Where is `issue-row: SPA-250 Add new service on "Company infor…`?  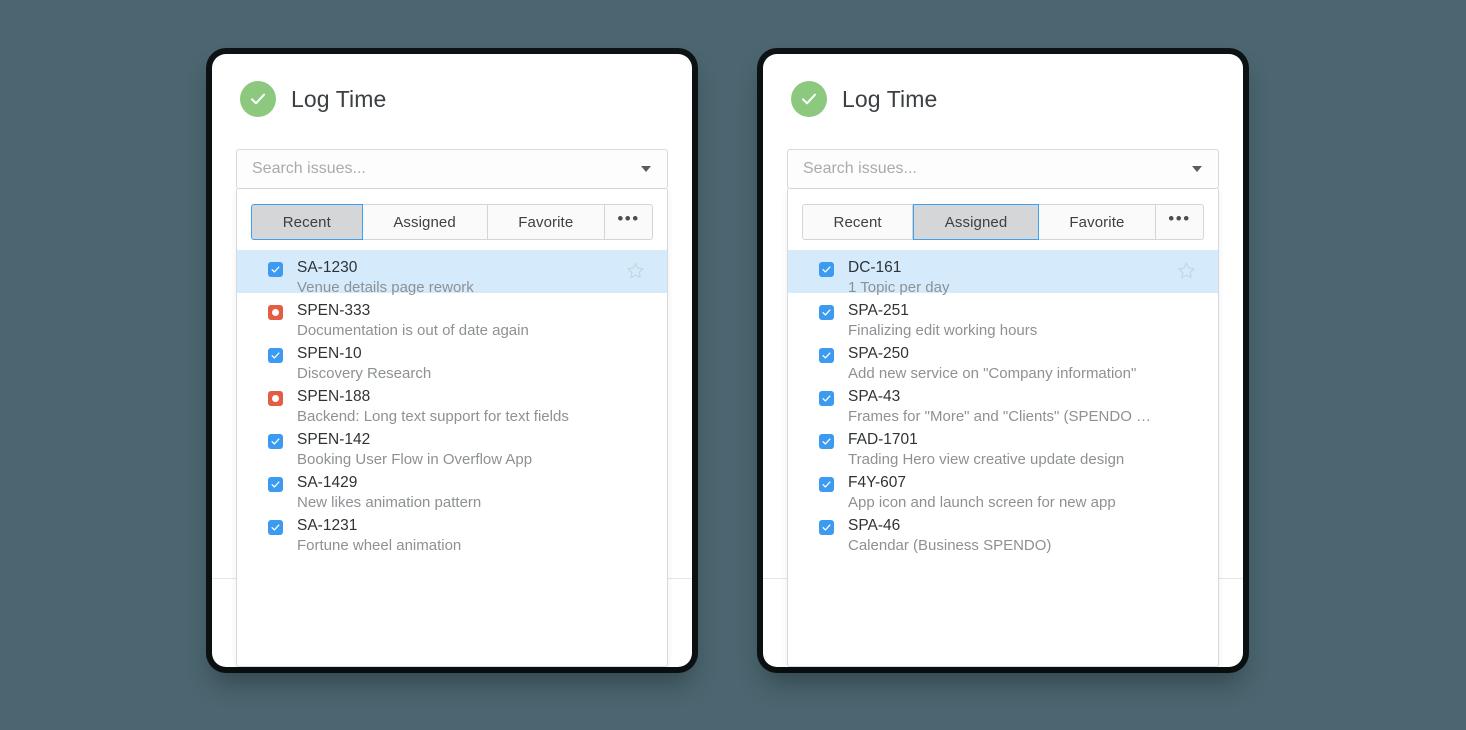 issue-row: SPA-250 Add new service on "Company infor… is located at coordinates (1003, 359).